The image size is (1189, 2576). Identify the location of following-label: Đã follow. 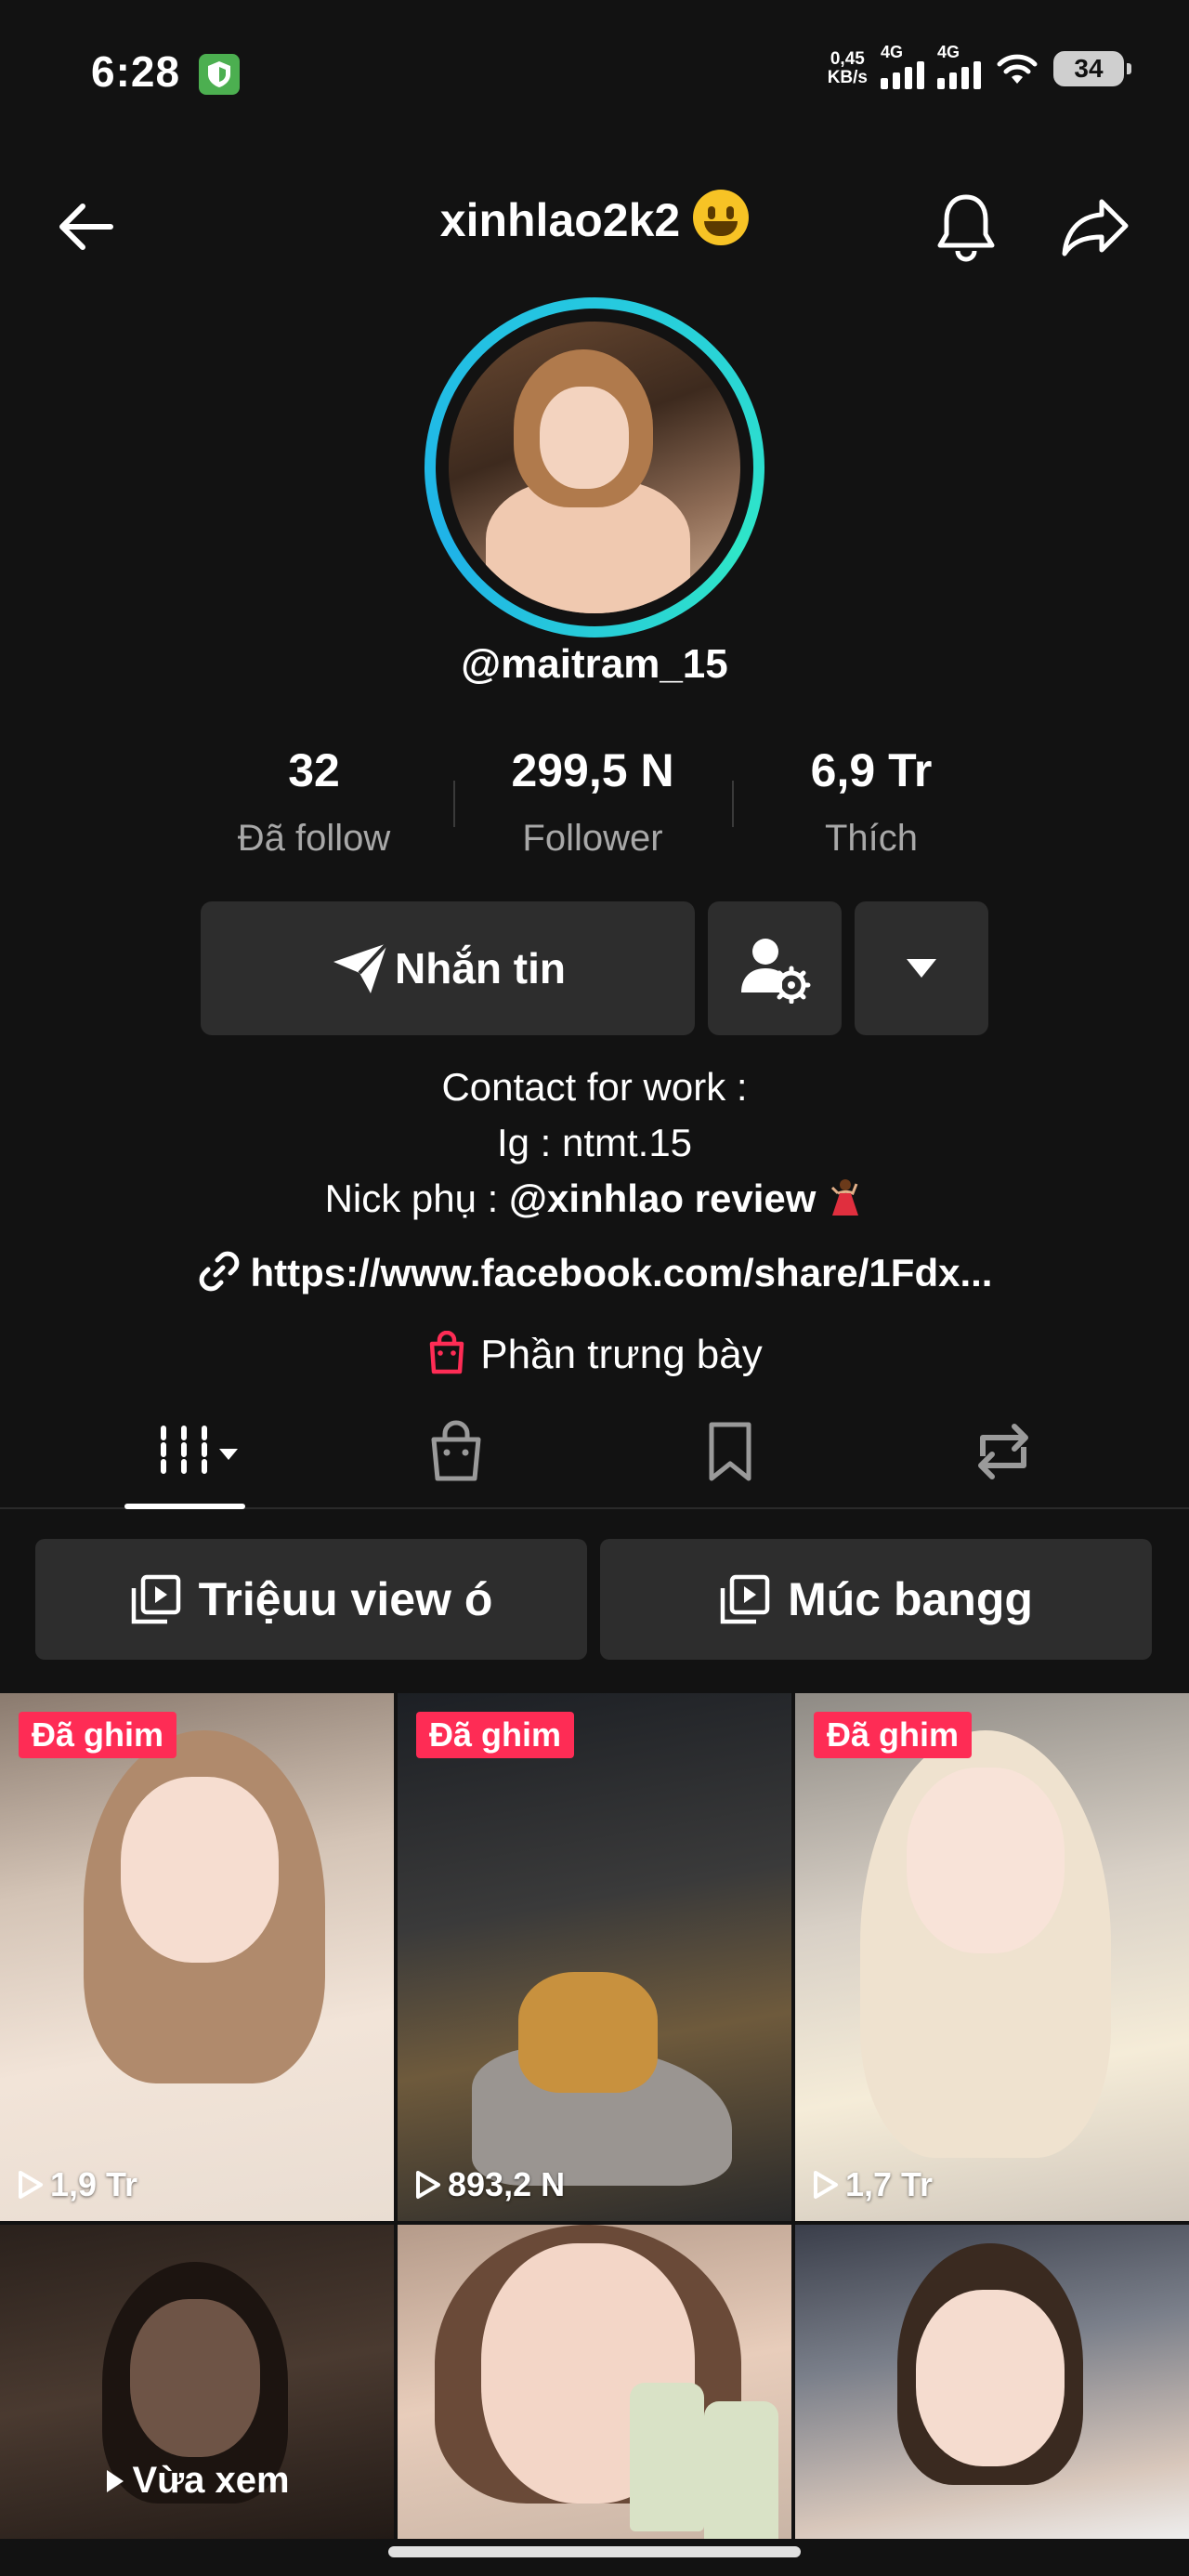
(314, 838).